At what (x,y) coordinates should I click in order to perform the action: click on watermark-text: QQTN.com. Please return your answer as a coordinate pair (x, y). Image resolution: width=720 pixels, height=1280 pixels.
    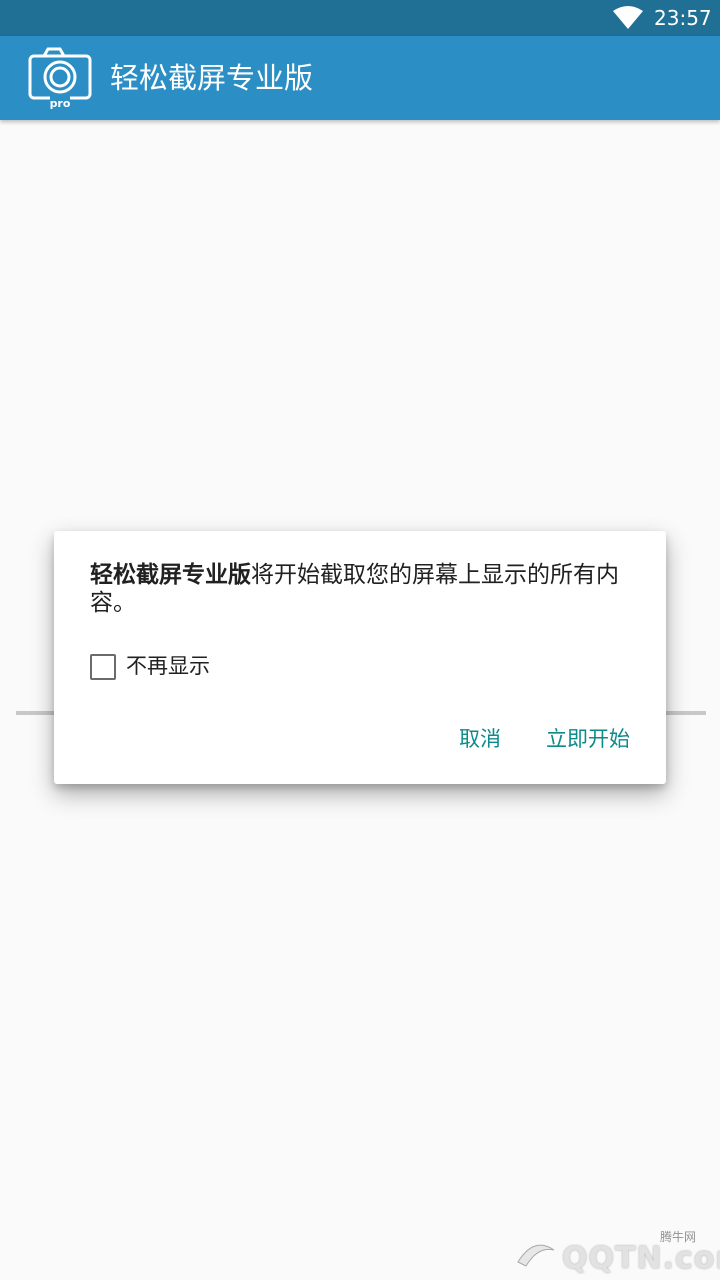
    Looking at the image, I should click on (641, 1258).